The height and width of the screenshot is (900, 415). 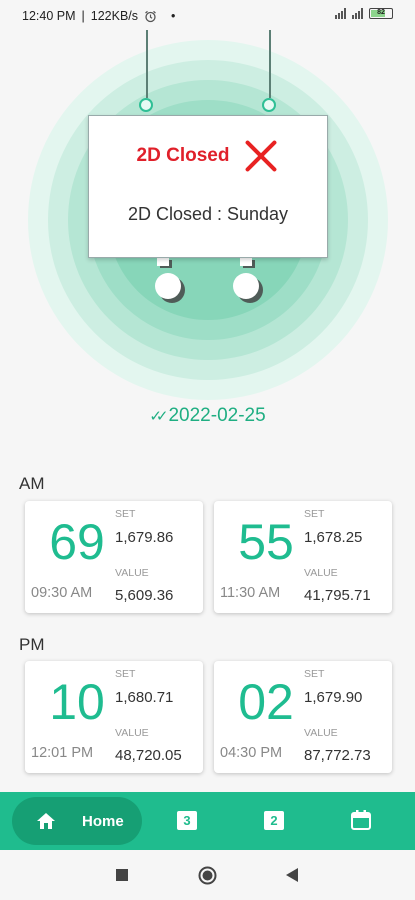 What do you see at coordinates (103, 821) in the screenshot?
I see `nav-home-label: Home` at bounding box center [103, 821].